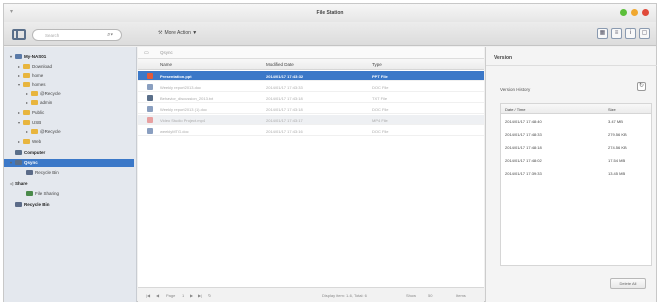 The width and height of the screenshot is (660, 305). I want to click on grid-view-icon: ▦, so click(602, 33).